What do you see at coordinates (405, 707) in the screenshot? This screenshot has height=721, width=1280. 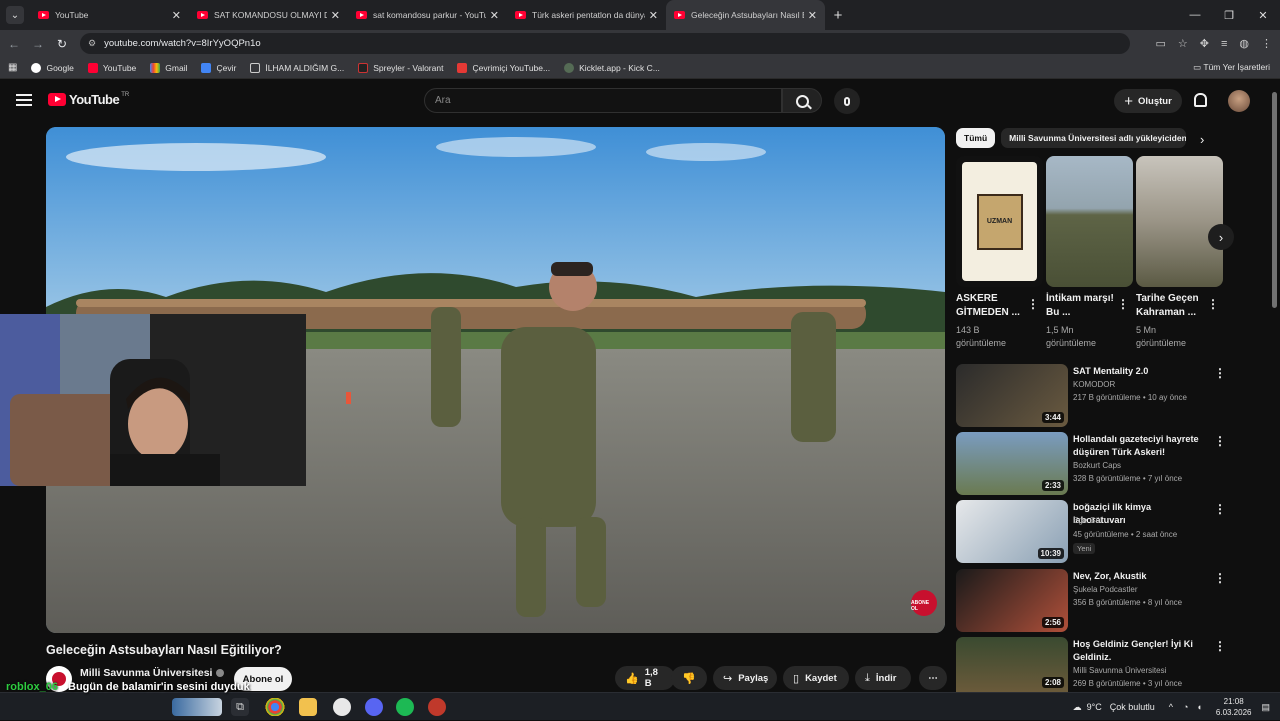 I see `spotify-icon` at bounding box center [405, 707].